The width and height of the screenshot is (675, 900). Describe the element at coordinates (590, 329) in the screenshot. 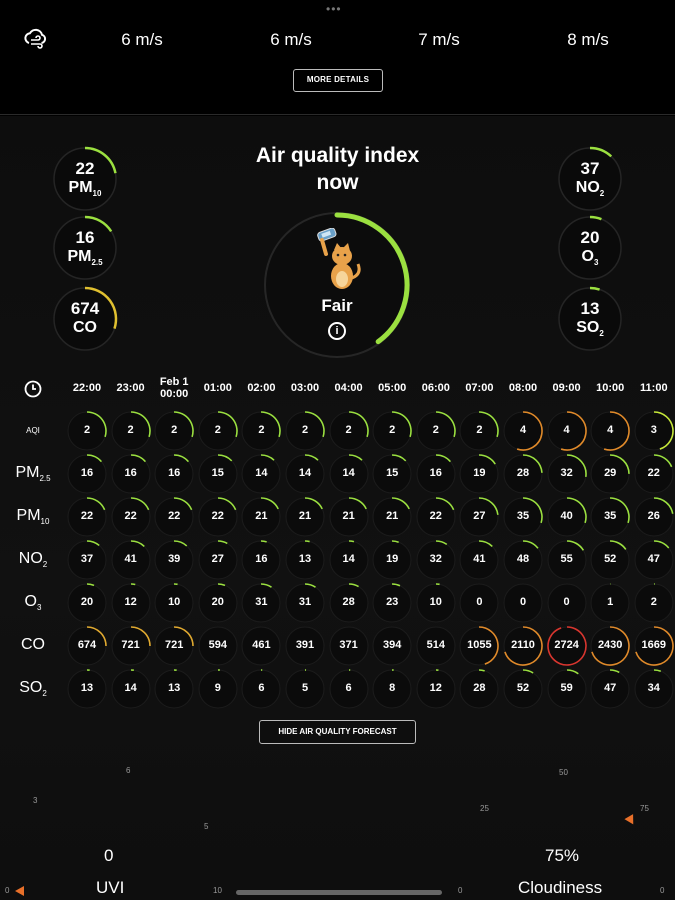

I see `pollutant-name: SO2` at that location.